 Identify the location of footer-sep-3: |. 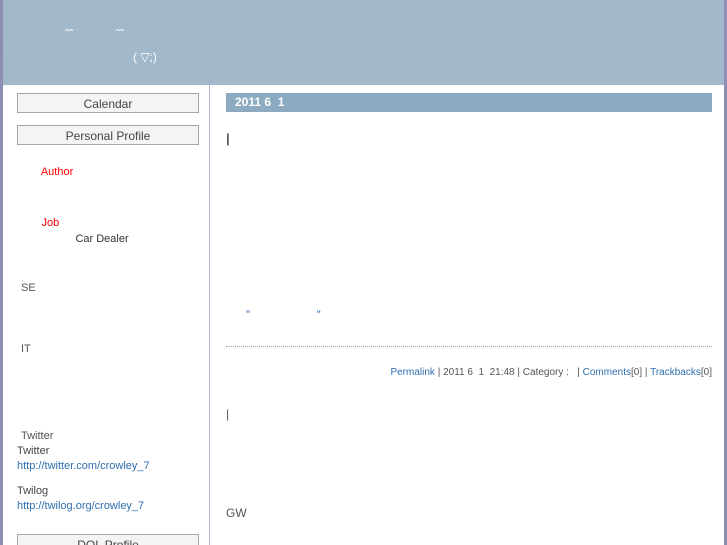
(578, 372).